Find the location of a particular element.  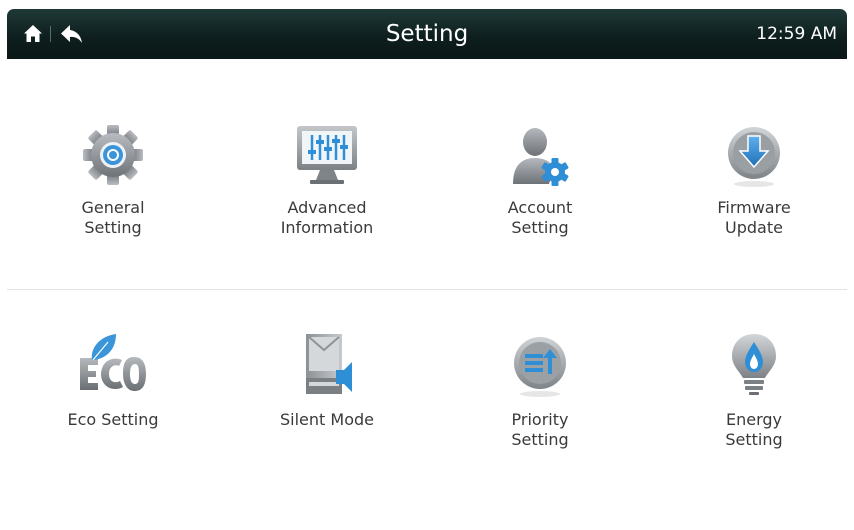

tile-energy-setting: Energy Setting is located at coordinates (754, 405).